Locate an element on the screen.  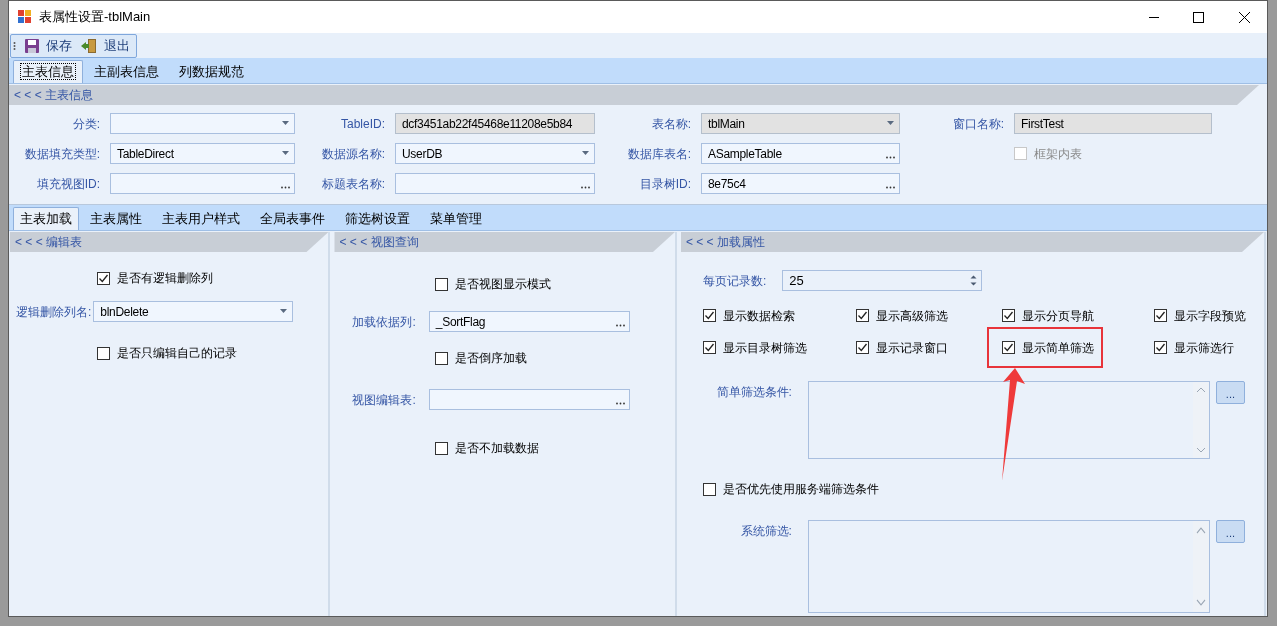
close-icon is located at coordinates (1244, 17).